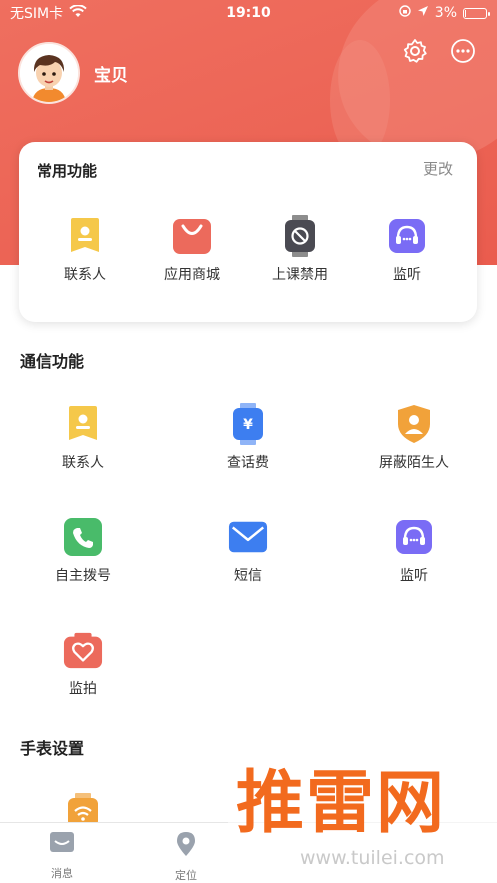 The width and height of the screenshot is (497, 883). Describe the element at coordinates (62, 873) in the screenshot. I see `tab-label: 消息` at that location.